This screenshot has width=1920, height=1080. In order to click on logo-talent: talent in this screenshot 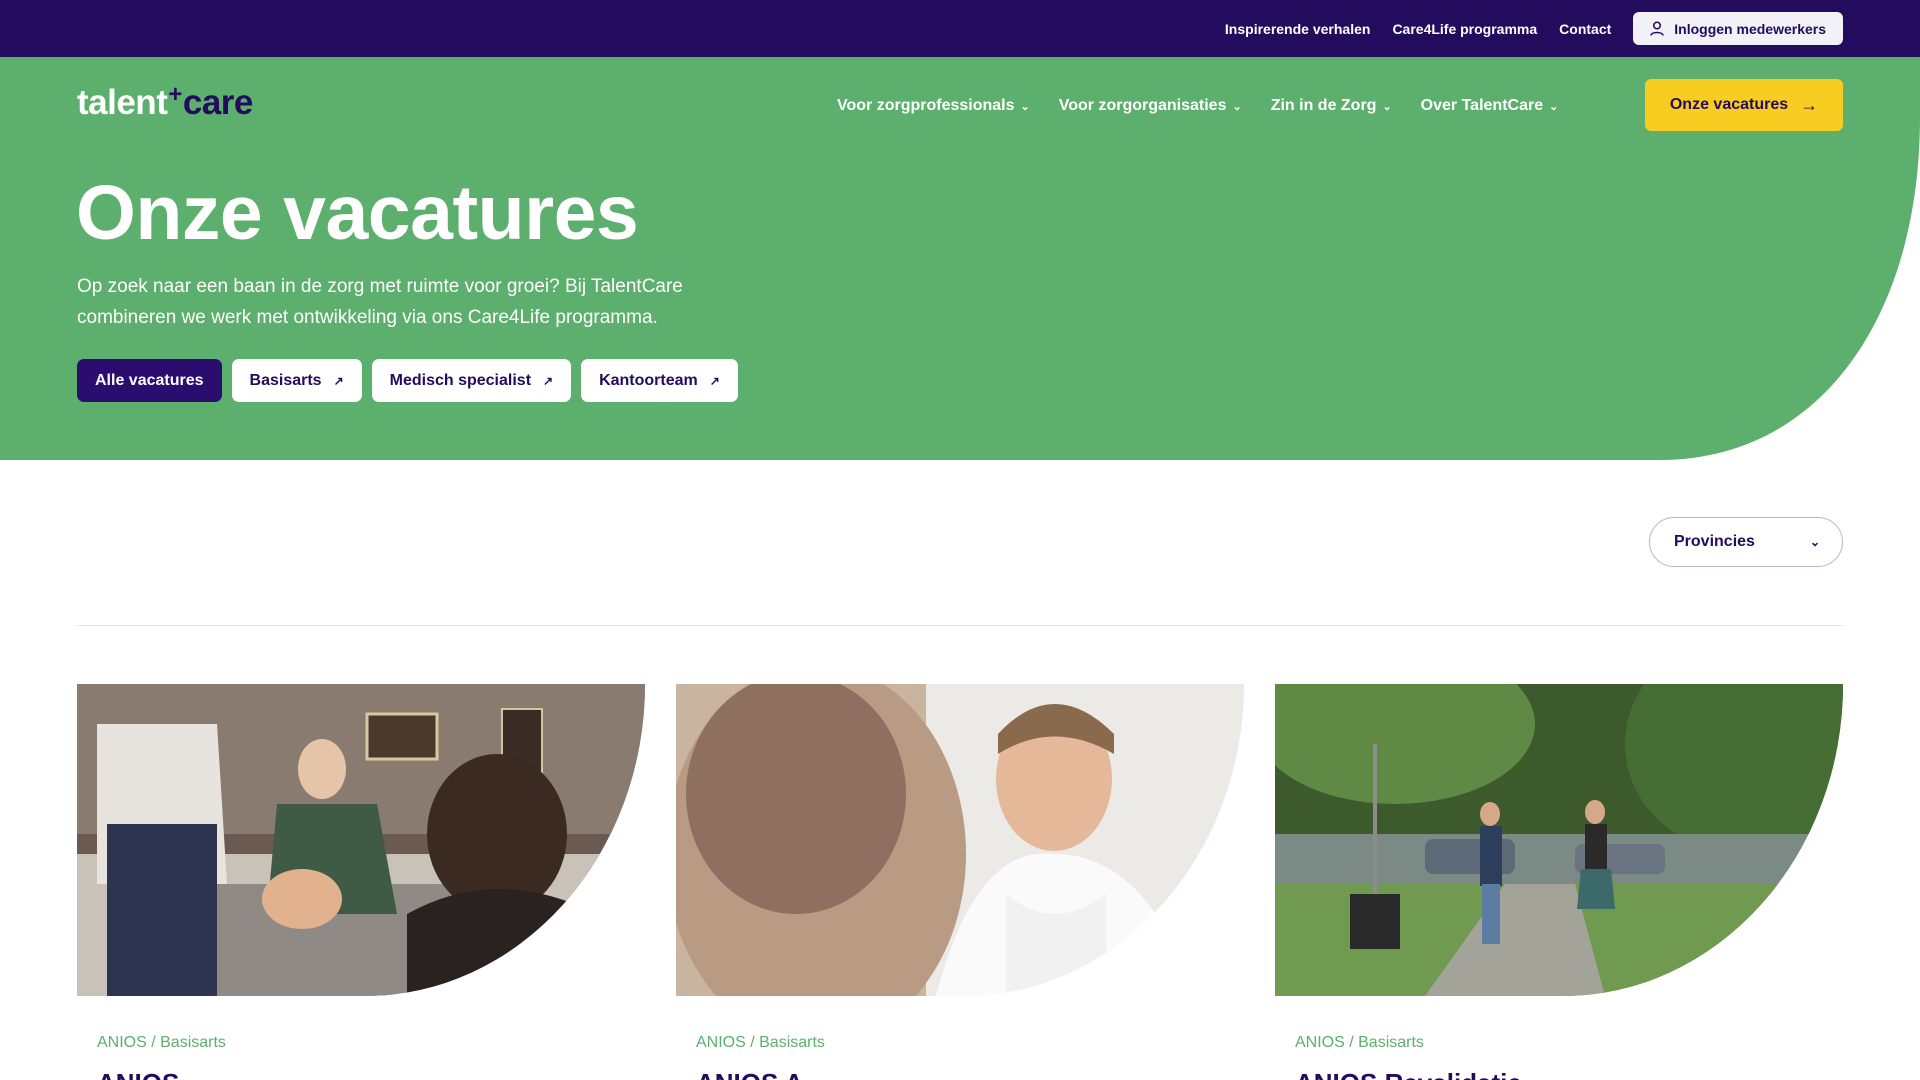, I will do `click(122, 102)`.